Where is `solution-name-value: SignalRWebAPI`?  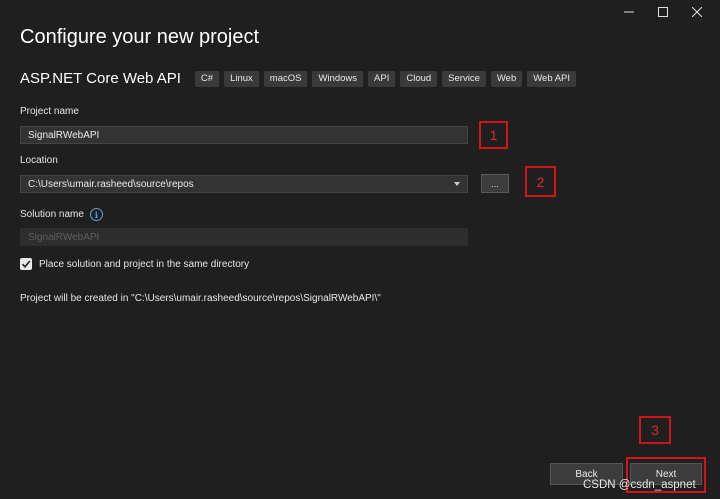
solution-name-value: SignalRWebAPI is located at coordinates (64, 237).